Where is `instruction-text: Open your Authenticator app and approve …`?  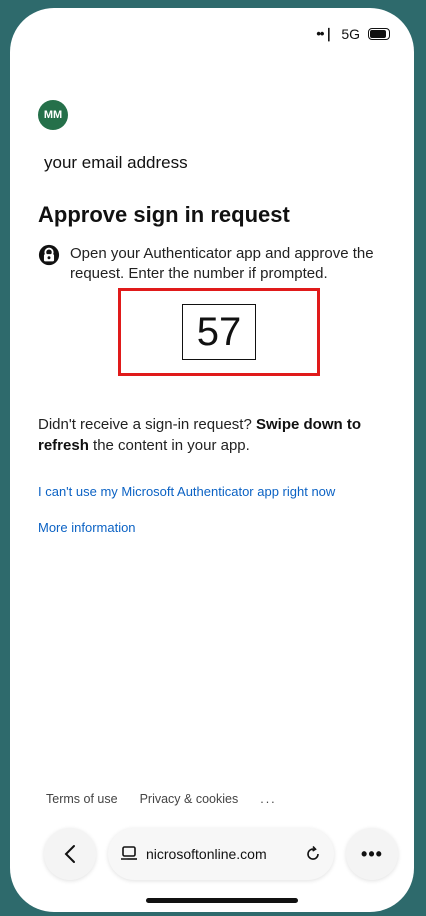 instruction-text: Open your Authenticator app and approve … is located at coordinates (222, 263).